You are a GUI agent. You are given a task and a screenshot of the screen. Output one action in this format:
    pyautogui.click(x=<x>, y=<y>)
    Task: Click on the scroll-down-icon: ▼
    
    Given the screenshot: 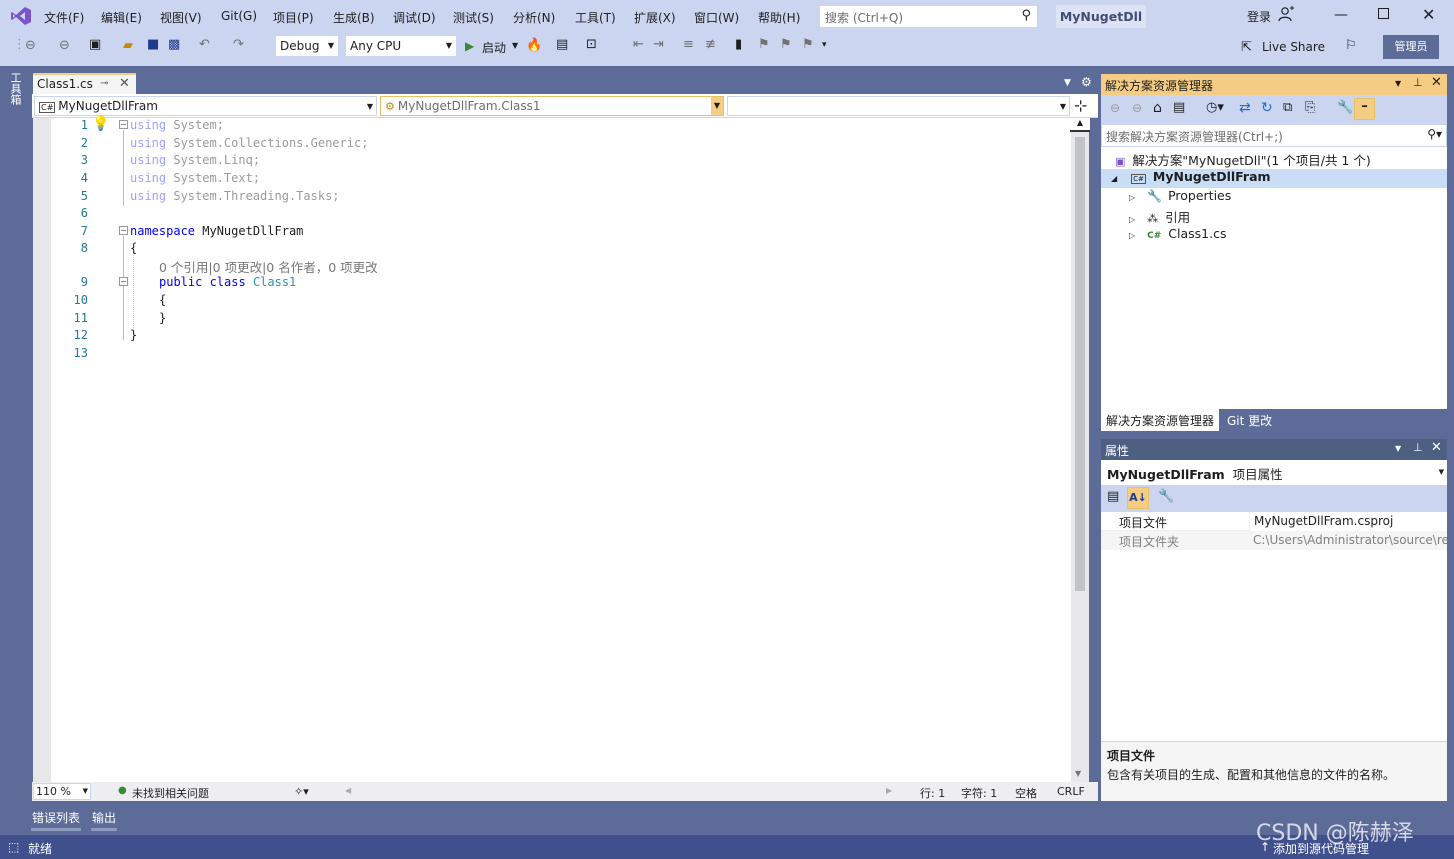 What is the action you would take?
    pyautogui.click(x=1078, y=773)
    